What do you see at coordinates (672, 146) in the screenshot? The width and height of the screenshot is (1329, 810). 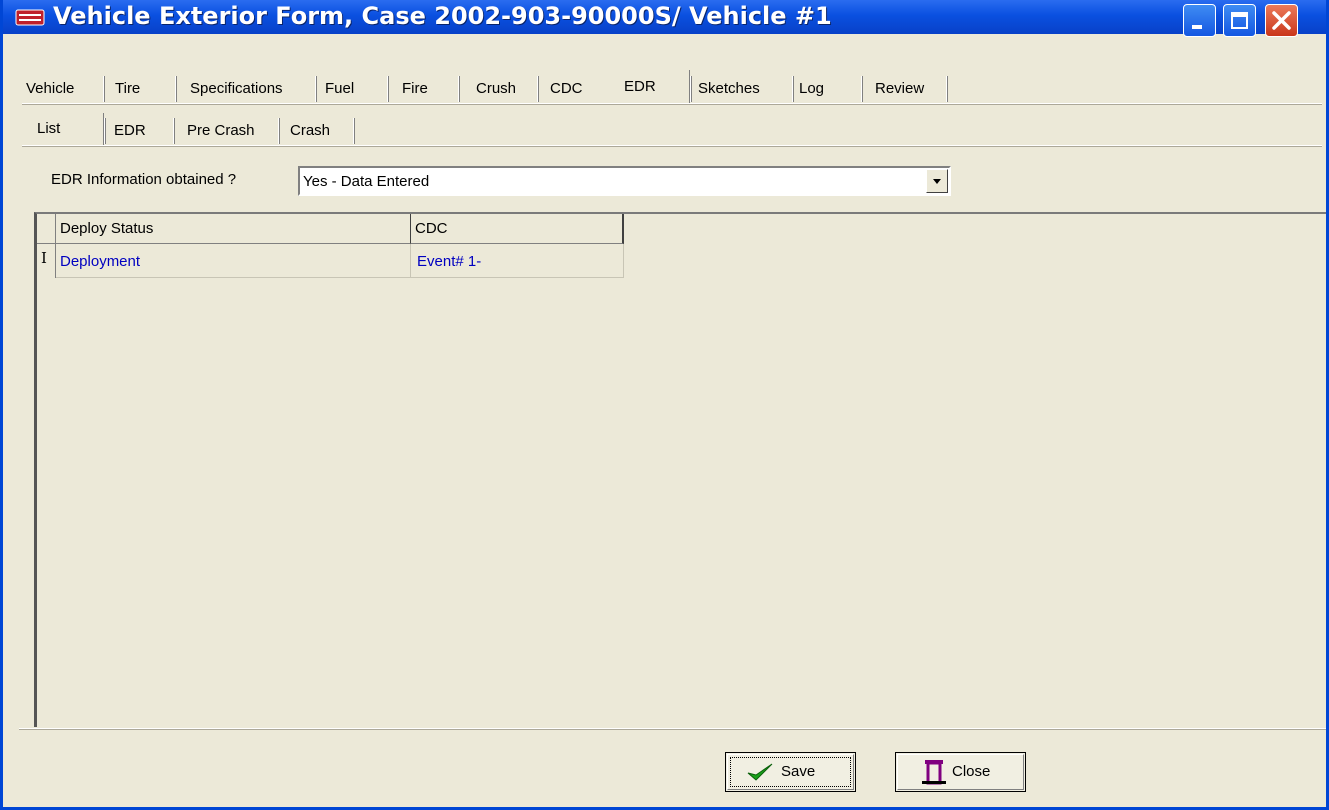 I see `sub-tab-baseline` at bounding box center [672, 146].